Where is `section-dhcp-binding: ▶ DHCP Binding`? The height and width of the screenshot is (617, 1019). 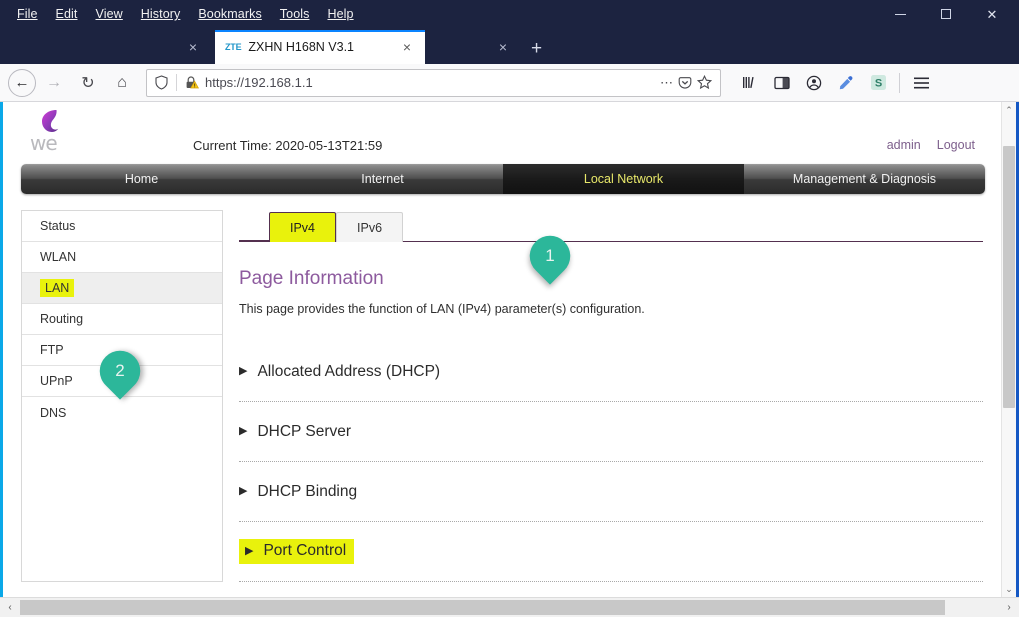
section-dhcp-binding: ▶ DHCP Binding is located at coordinates (611, 492).